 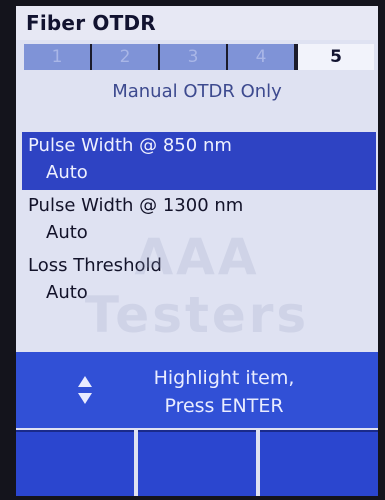 What do you see at coordinates (194, 57) in the screenshot?
I see `tab-3: 3` at bounding box center [194, 57].